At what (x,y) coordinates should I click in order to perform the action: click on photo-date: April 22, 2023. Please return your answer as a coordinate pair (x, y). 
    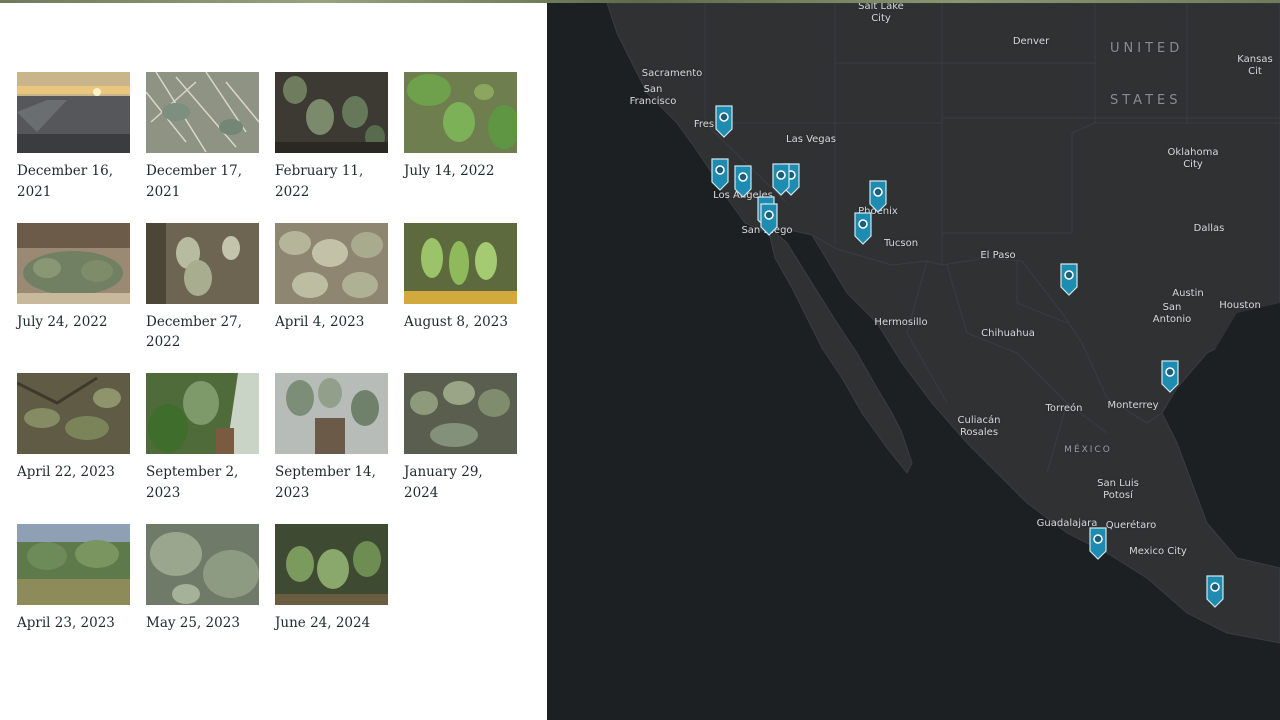
    Looking at the image, I should click on (66, 472).